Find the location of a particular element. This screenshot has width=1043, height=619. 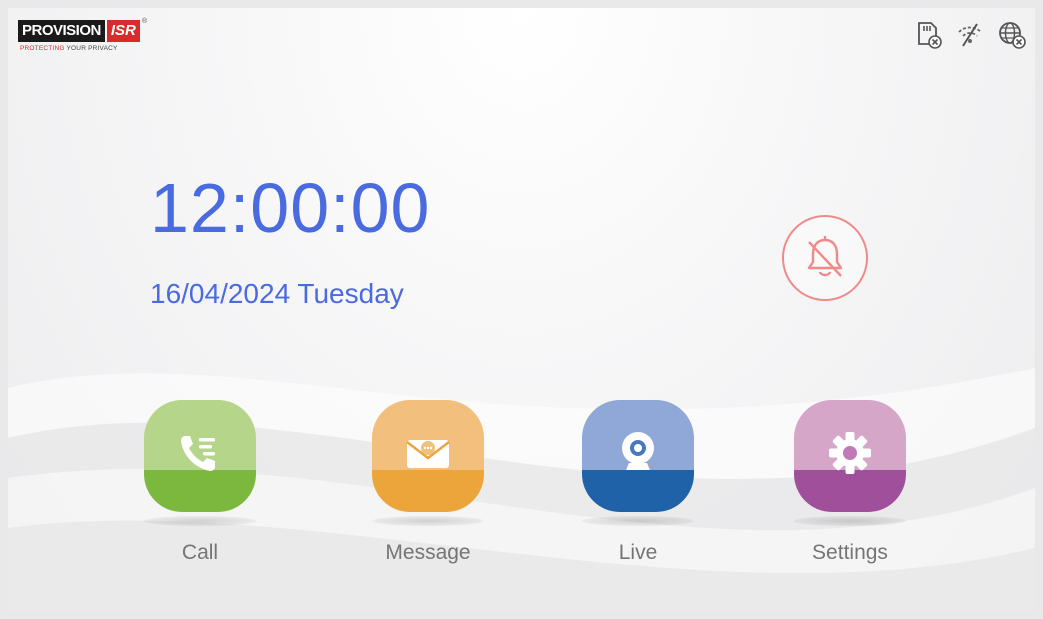

envelope-icon is located at coordinates (428, 454).